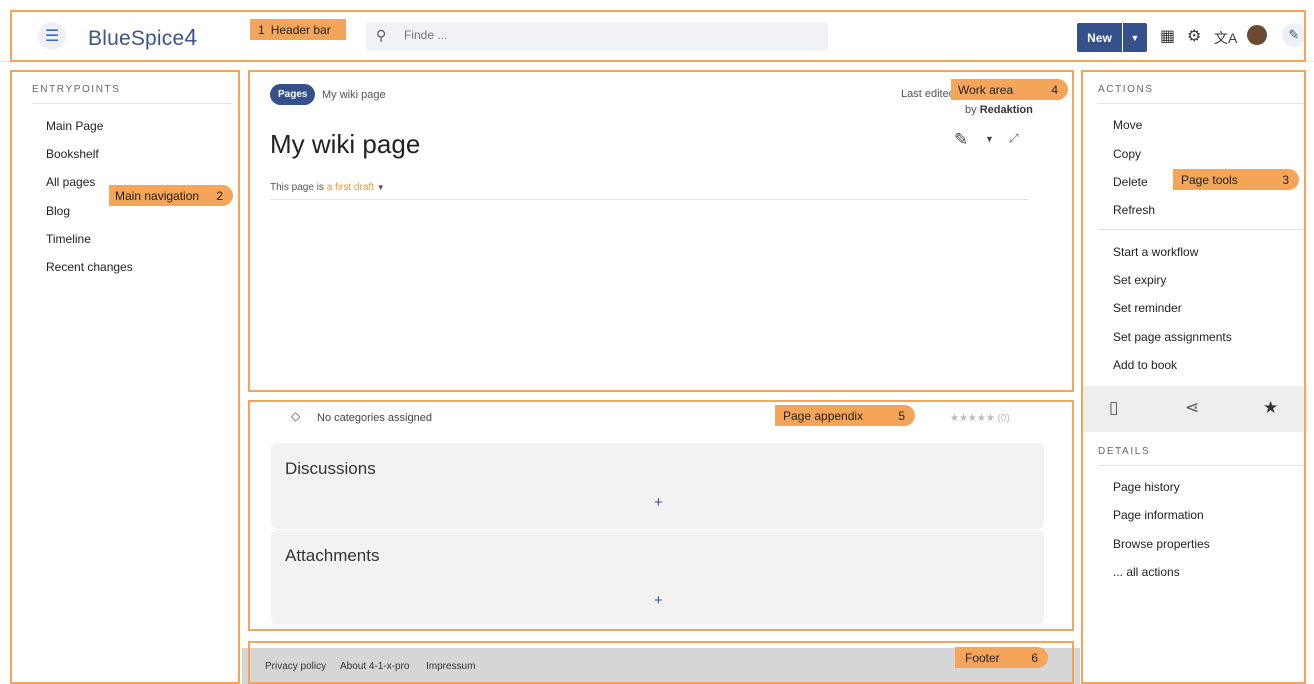 The width and height of the screenshot is (1314, 684). Describe the element at coordinates (657, 577) in the screenshot. I see `attachments-panel: Attachments +` at that location.